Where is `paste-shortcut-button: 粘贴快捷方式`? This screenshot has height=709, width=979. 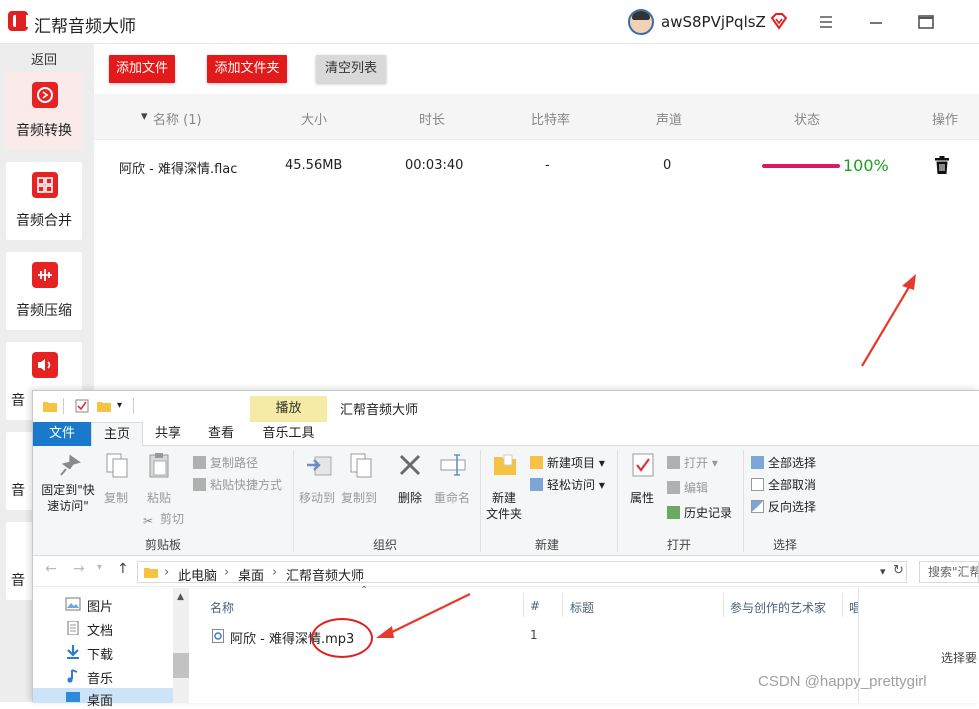 paste-shortcut-button: 粘贴快捷方式 is located at coordinates (237, 485).